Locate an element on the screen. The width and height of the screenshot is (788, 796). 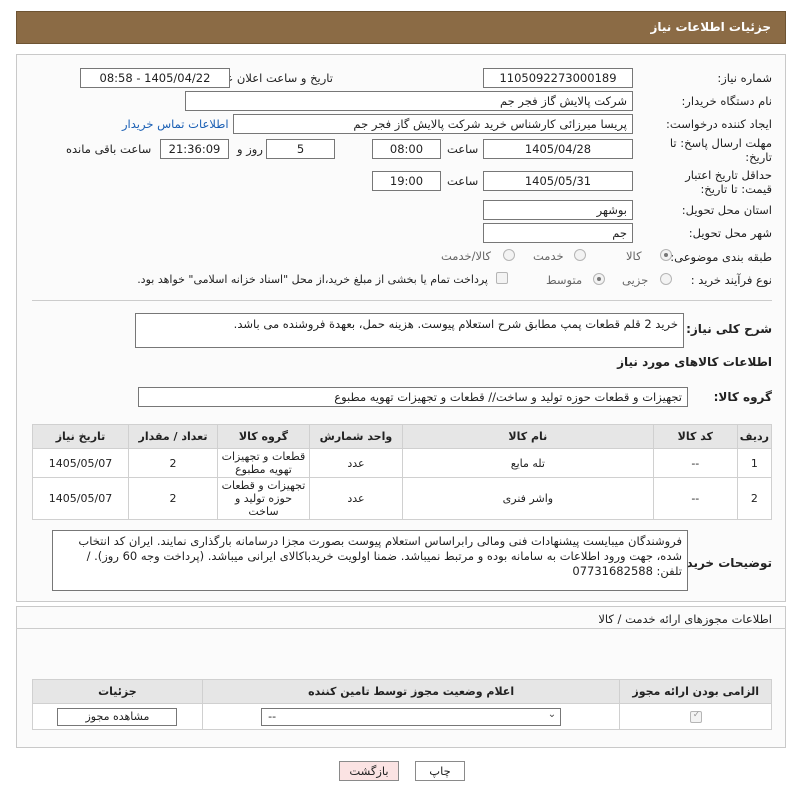
deadline-time-field: 08:00 is located at coordinates (406, 149).